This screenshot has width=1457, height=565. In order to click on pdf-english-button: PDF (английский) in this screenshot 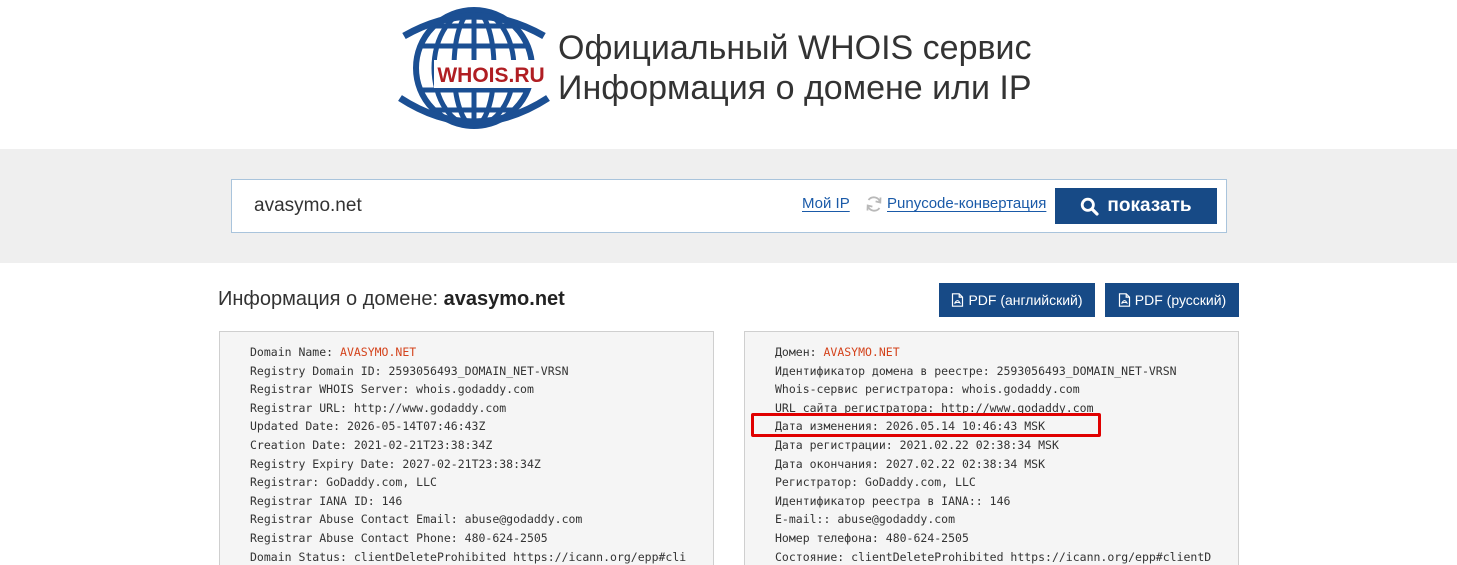, I will do `click(1017, 300)`.